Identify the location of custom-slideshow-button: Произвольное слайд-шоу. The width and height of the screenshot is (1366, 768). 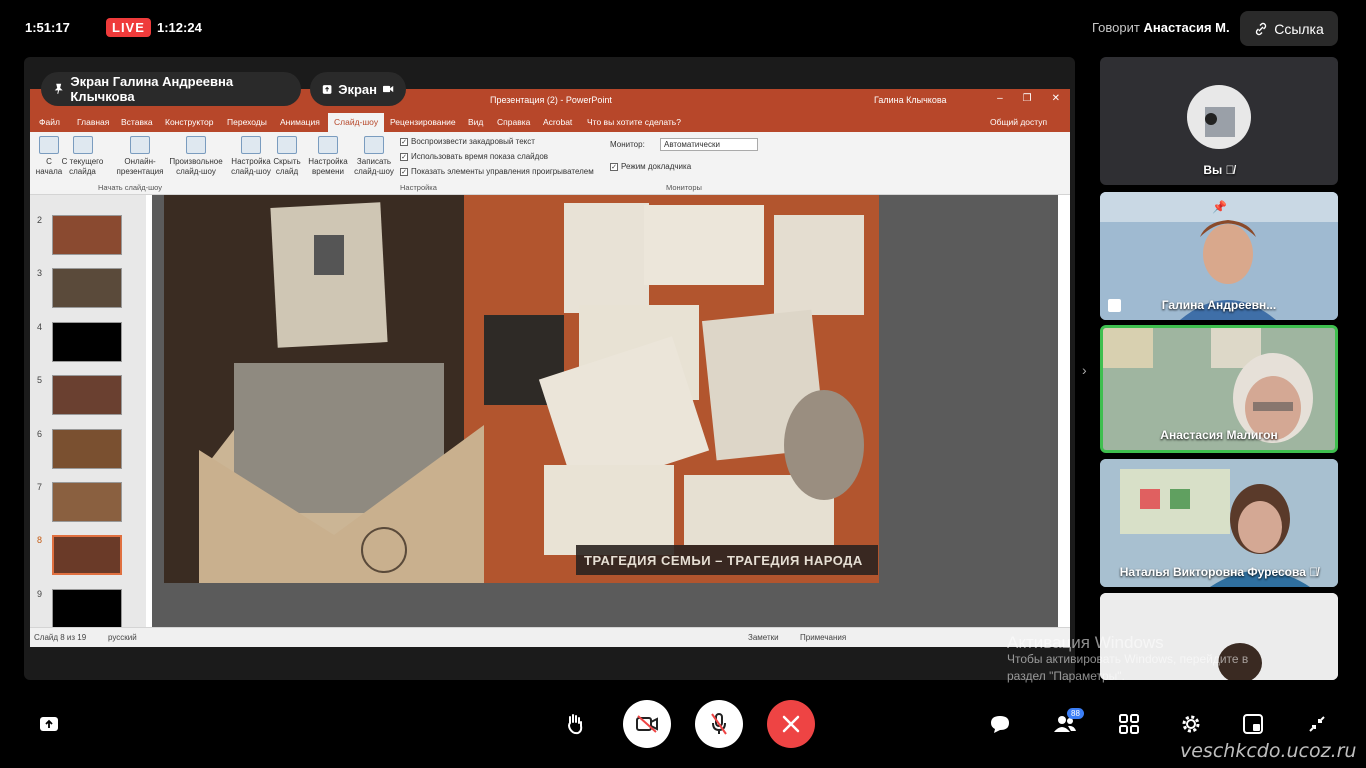
(196, 156).